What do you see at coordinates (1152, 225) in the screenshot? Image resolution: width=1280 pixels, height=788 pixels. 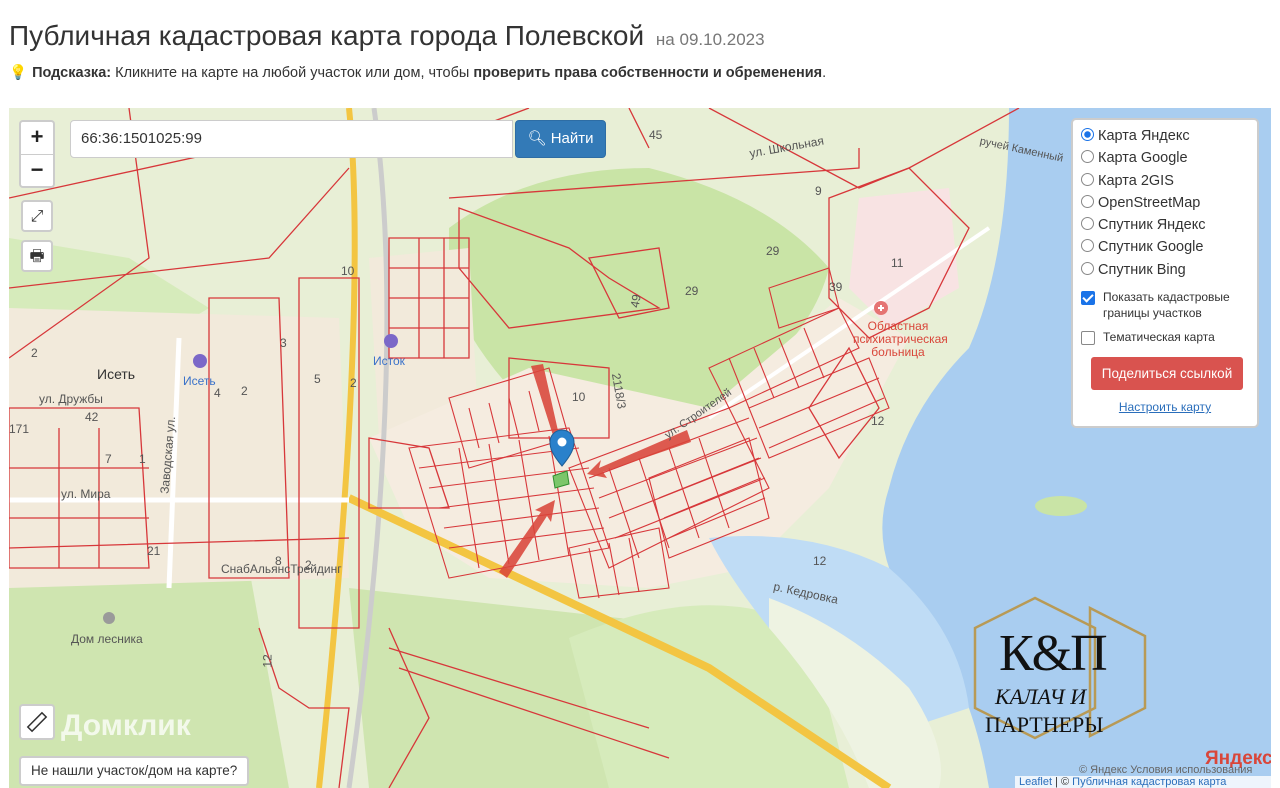 I see `layer-option-label: Спутник Яндекс` at bounding box center [1152, 225].